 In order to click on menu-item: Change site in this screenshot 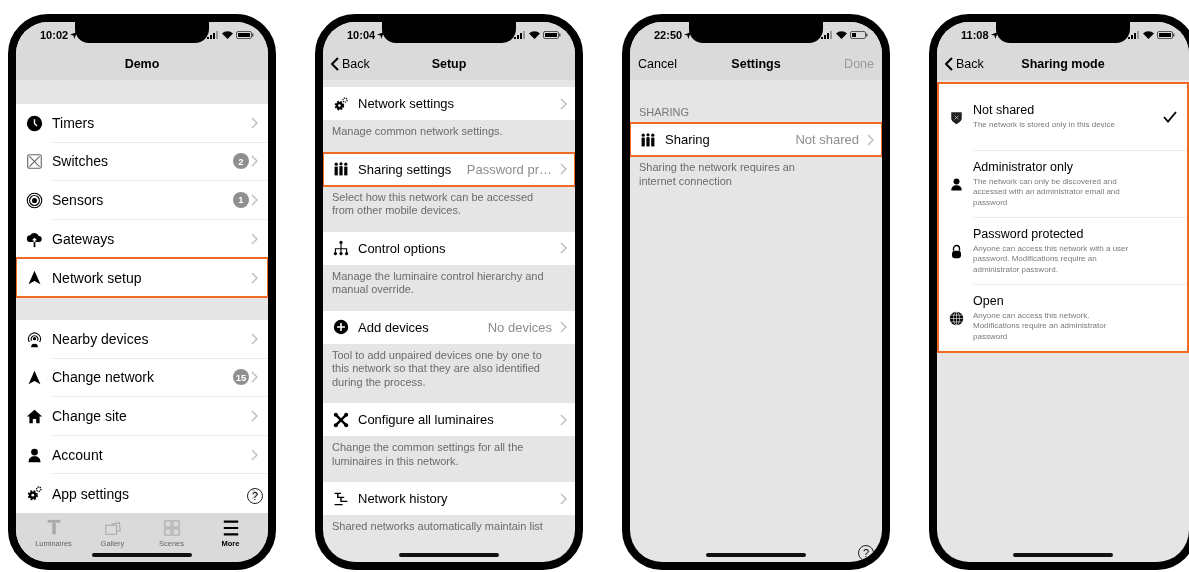, I will do `click(142, 416)`.